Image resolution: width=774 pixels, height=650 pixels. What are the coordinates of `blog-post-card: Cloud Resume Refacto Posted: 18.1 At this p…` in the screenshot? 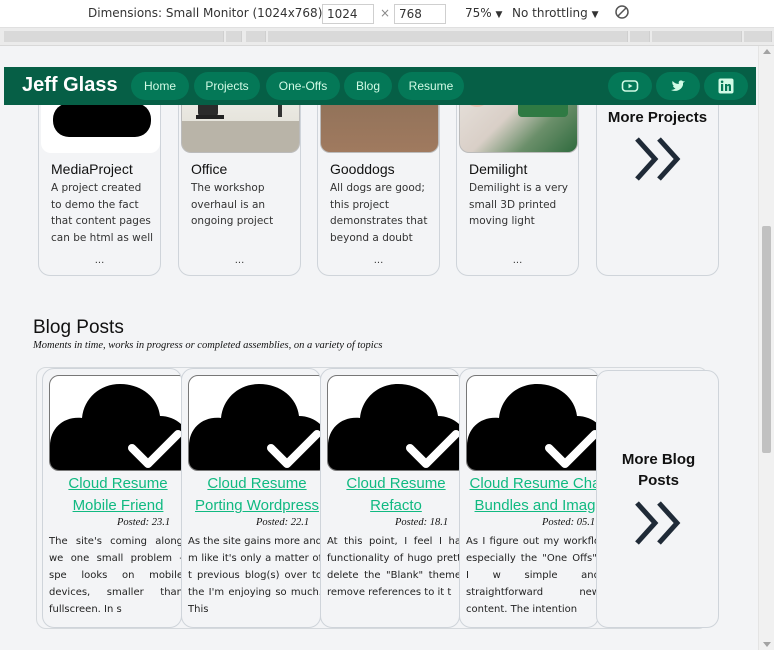 It's located at (390, 498).